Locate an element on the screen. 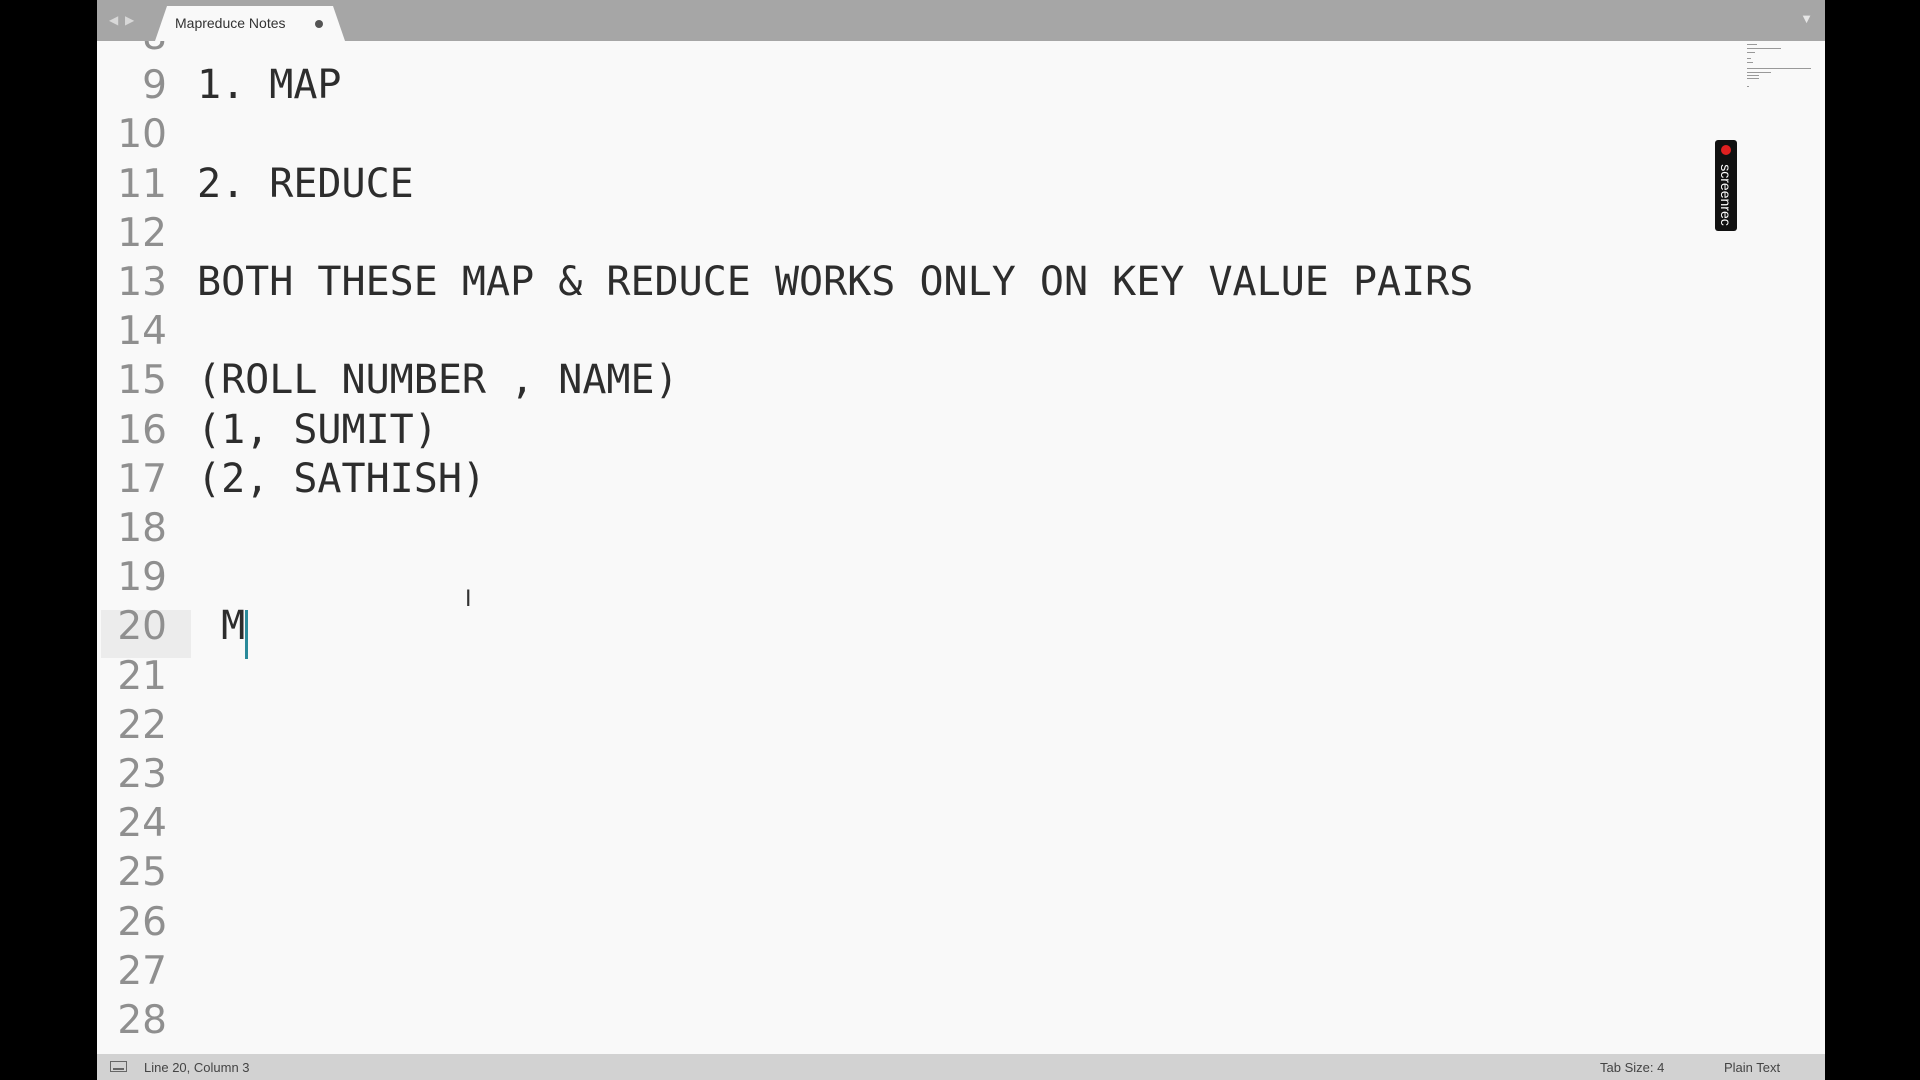 This screenshot has height=1080, width=1920. line-number: 26 is located at coordinates (142, 922).